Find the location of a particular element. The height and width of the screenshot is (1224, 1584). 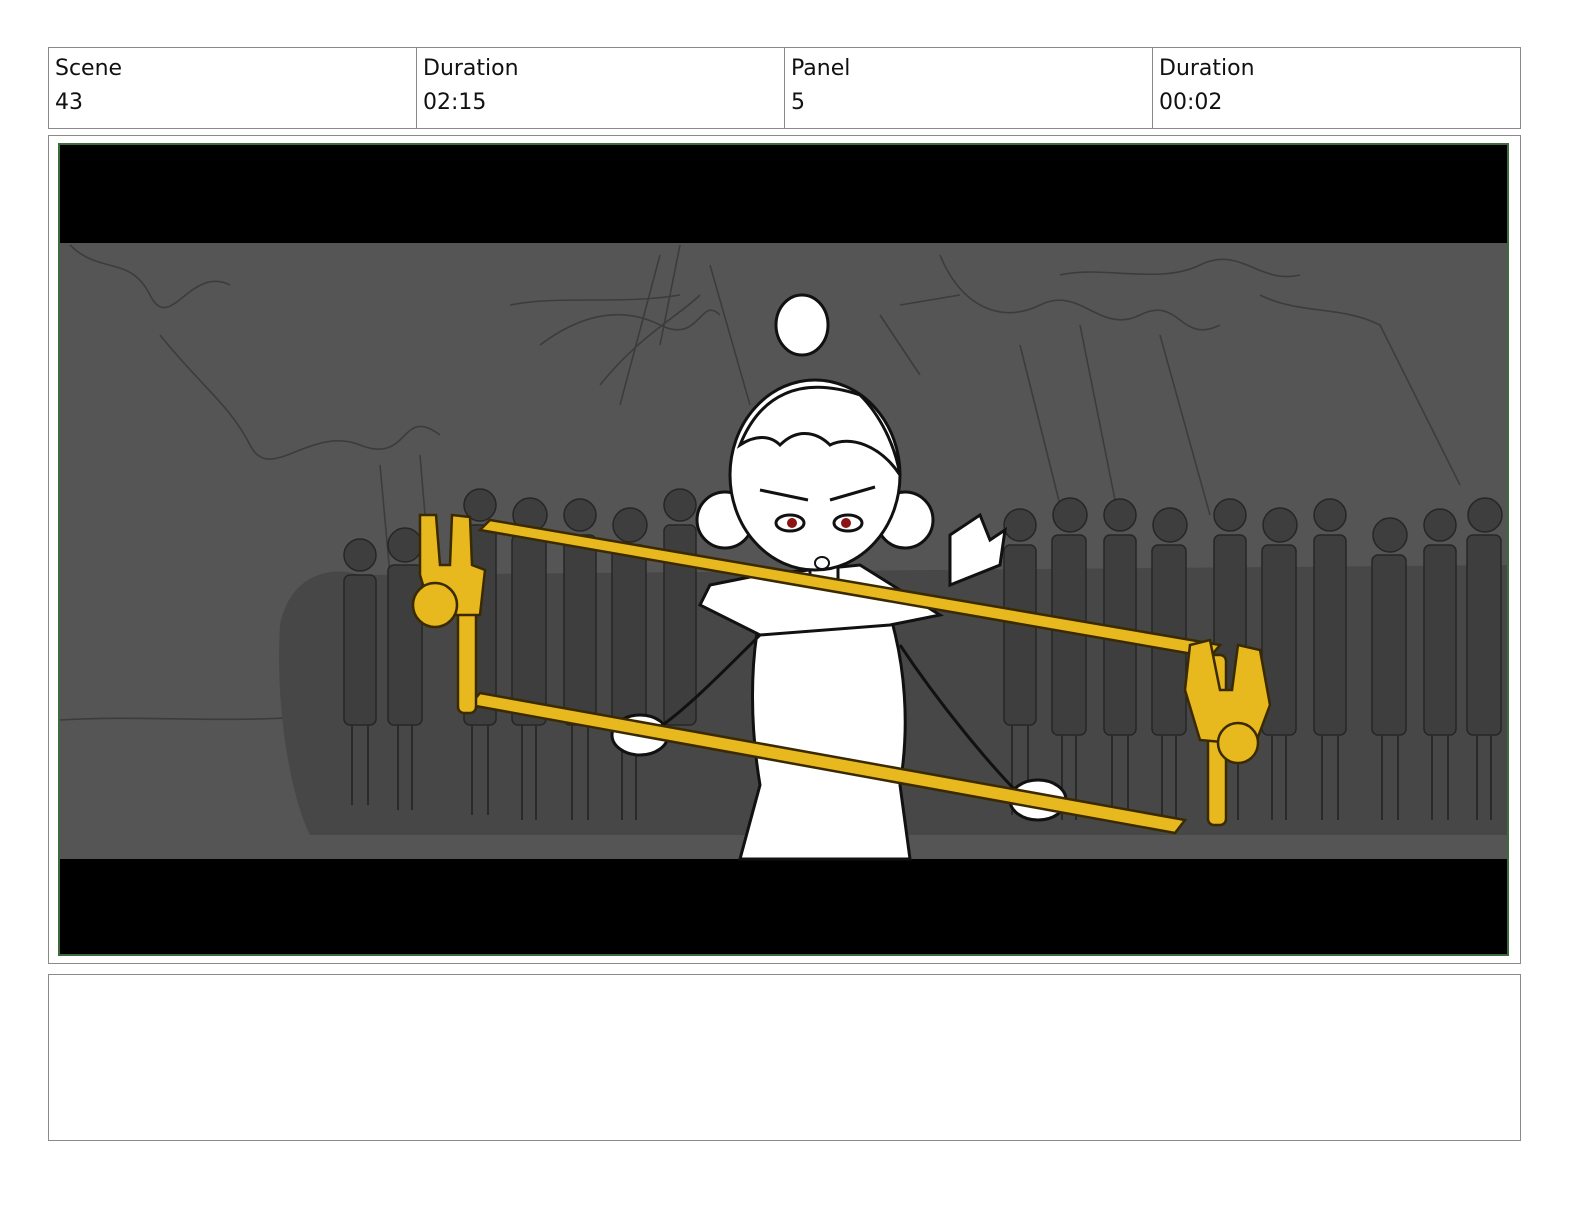

scene-duration-cell: Duration 02:15 is located at coordinates (601, 88).